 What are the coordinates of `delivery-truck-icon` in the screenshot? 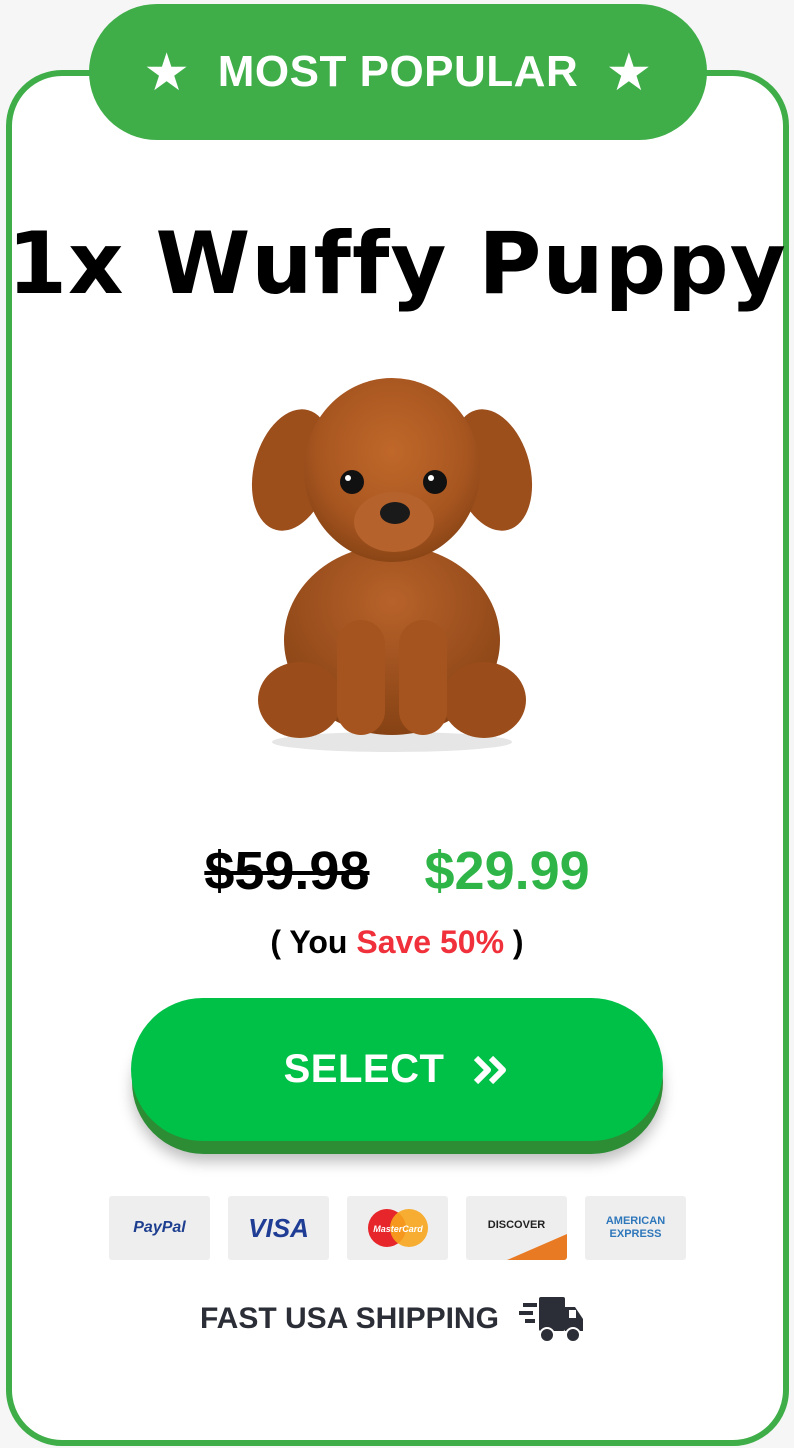 It's located at (550, 1320).